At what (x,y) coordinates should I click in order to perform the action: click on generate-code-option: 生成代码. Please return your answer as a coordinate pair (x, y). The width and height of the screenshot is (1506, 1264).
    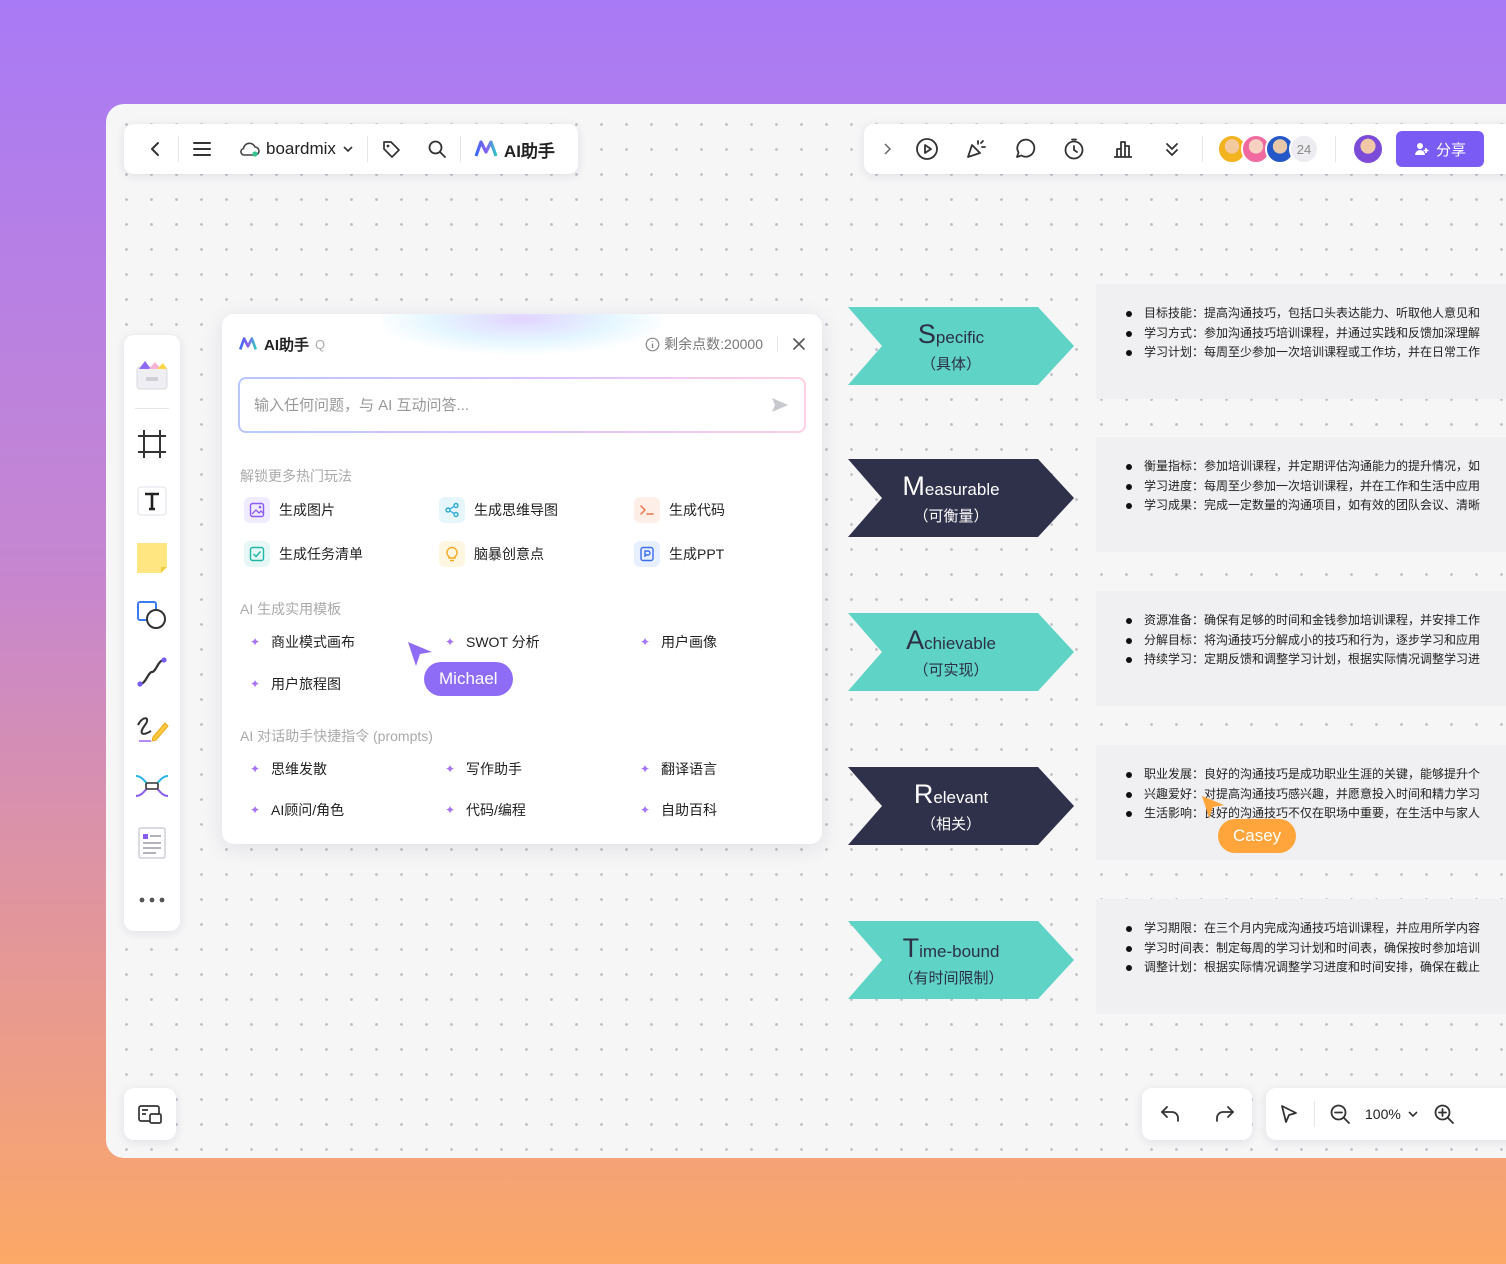
    Looking at the image, I should click on (679, 510).